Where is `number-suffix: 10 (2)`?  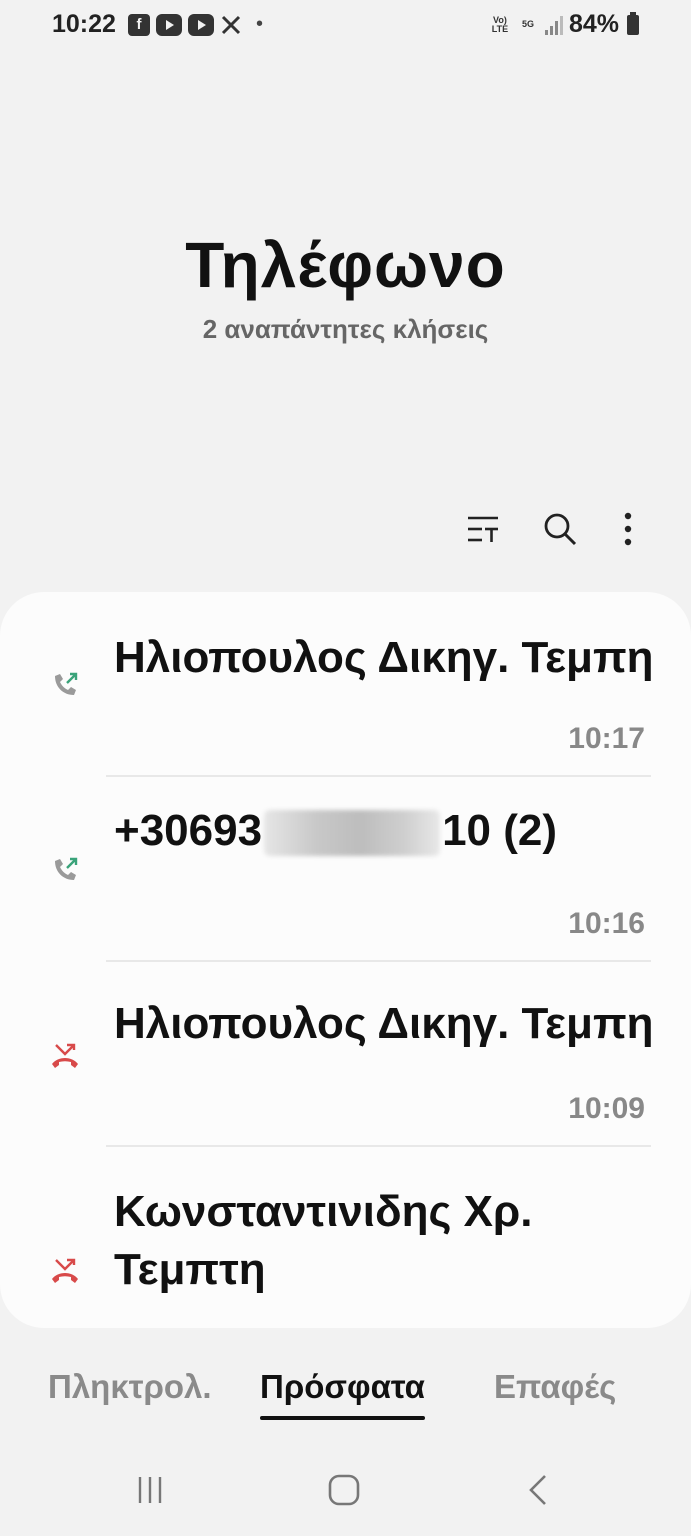
number-suffix: 10 (2) is located at coordinates (500, 830).